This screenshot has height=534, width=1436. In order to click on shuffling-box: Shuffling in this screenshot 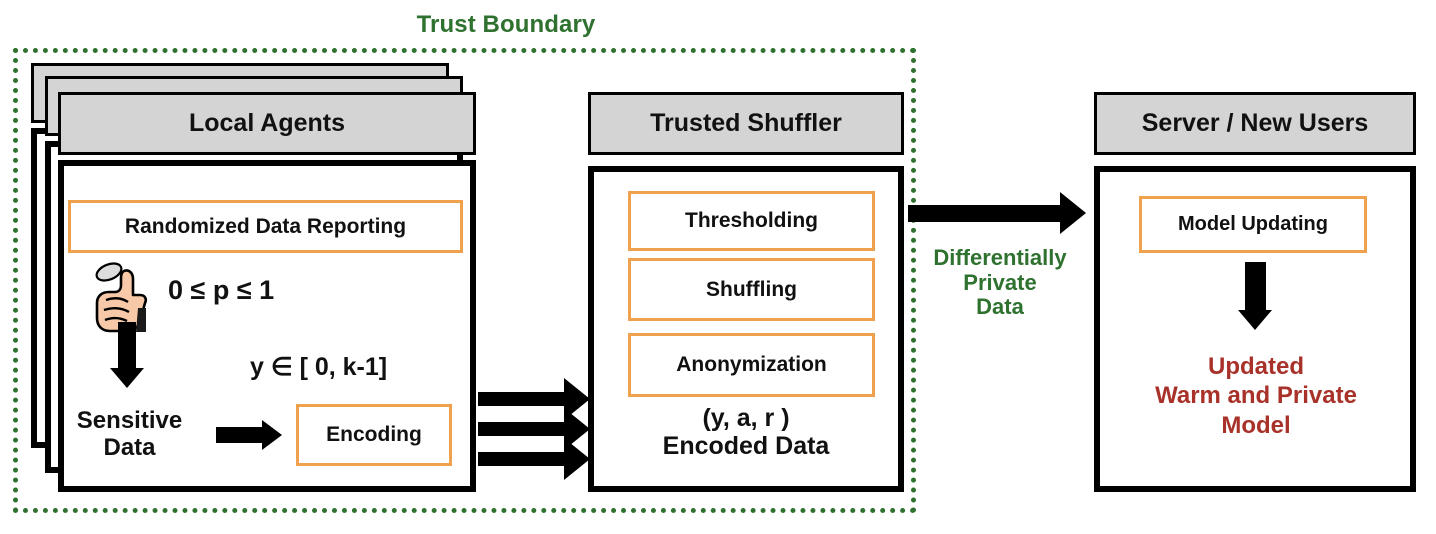, I will do `click(751, 289)`.